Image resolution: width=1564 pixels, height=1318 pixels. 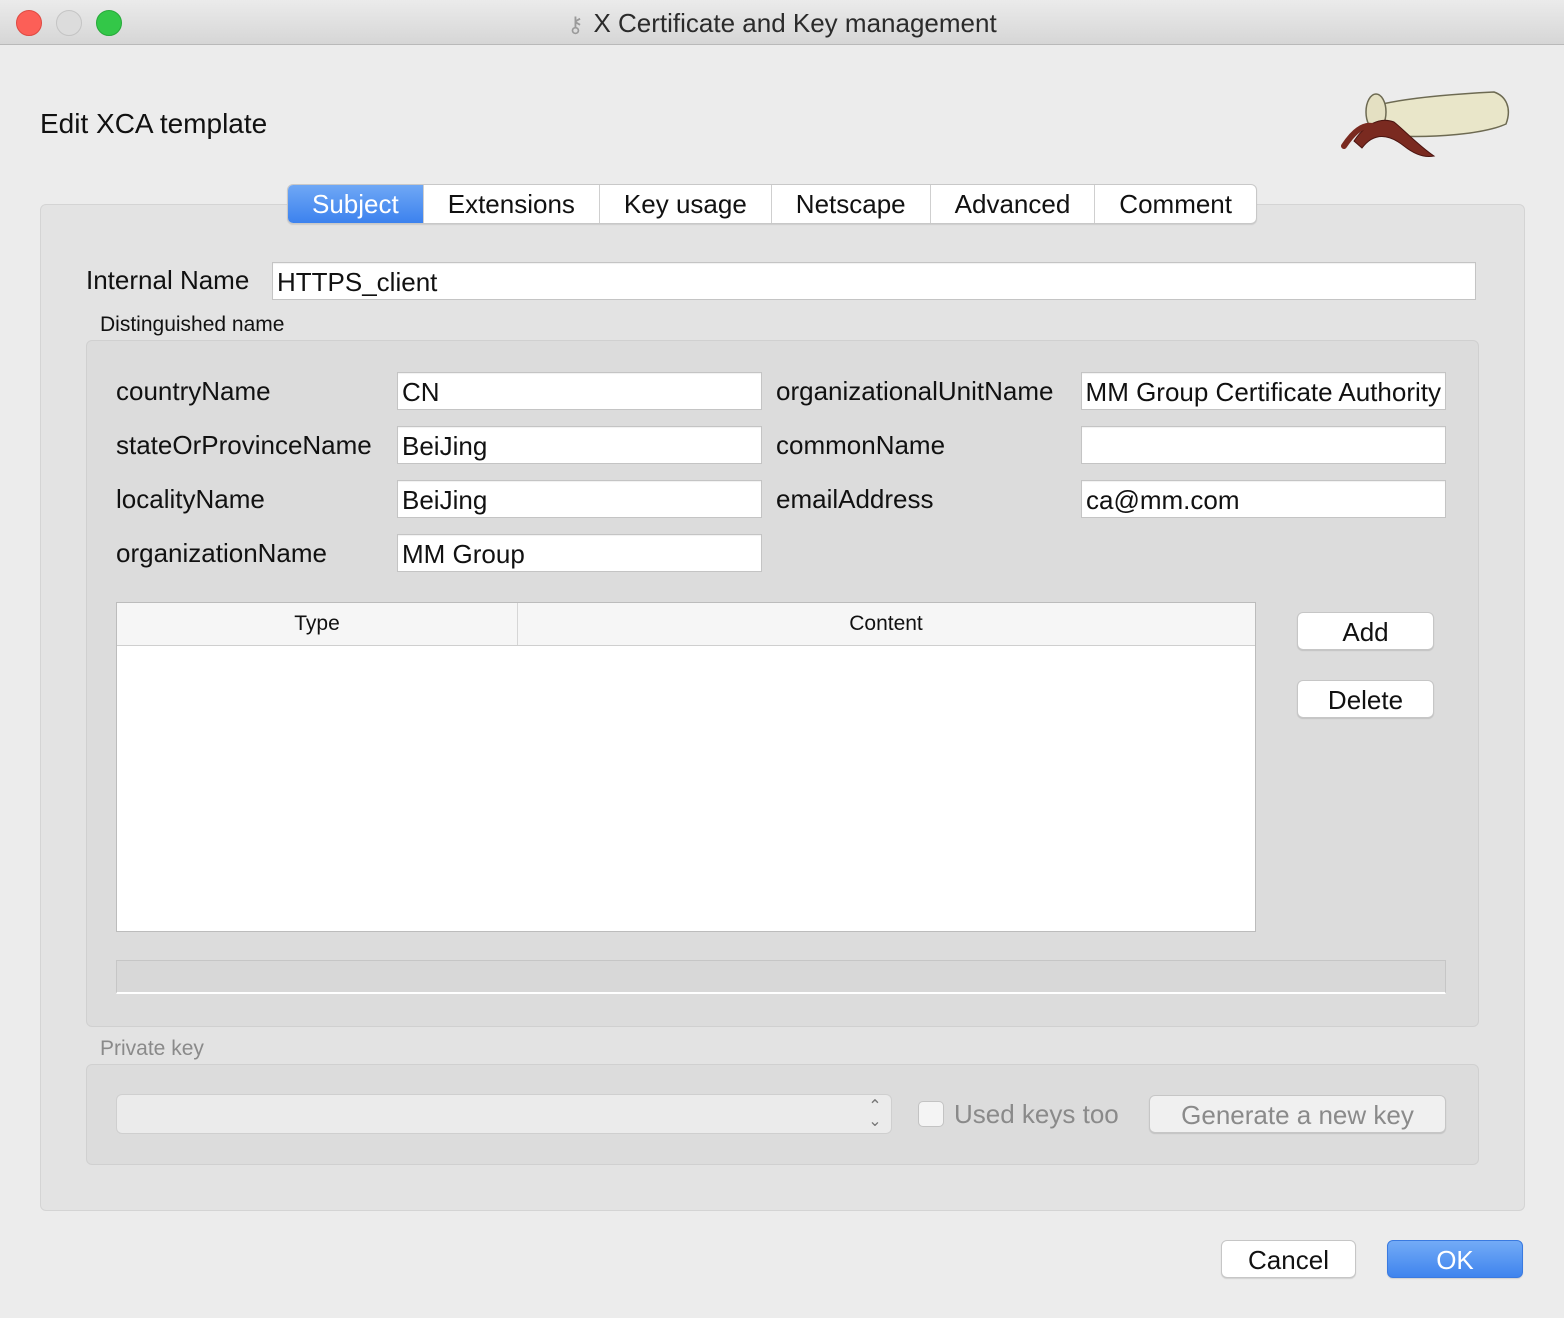 I want to click on state-input: BeiJing, so click(x=579, y=445).